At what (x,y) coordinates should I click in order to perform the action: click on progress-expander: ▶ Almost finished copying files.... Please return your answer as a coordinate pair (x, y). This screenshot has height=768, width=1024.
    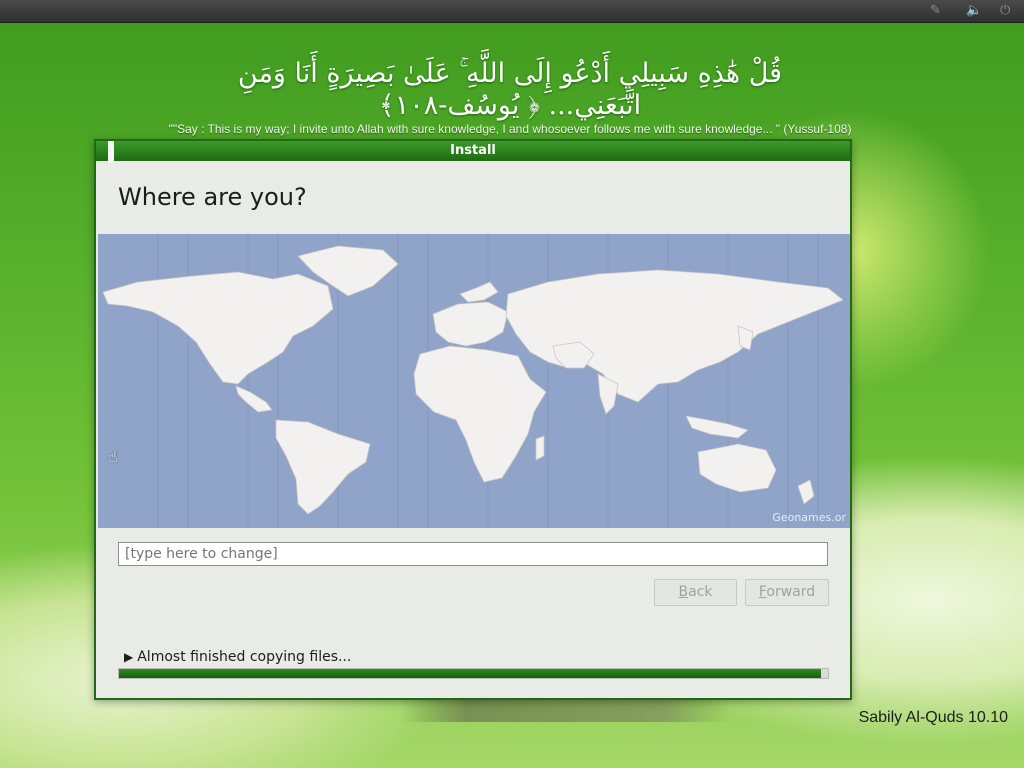
    Looking at the image, I should click on (237, 657).